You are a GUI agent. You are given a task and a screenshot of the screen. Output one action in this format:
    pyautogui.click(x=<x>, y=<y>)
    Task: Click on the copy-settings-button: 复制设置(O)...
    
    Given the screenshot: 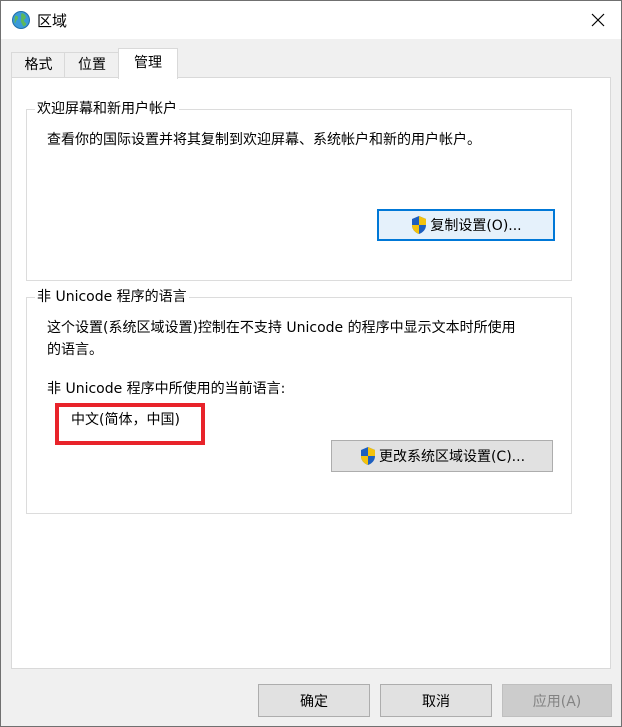 What is the action you would take?
    pyautogui.click(x=466, y=225)
    